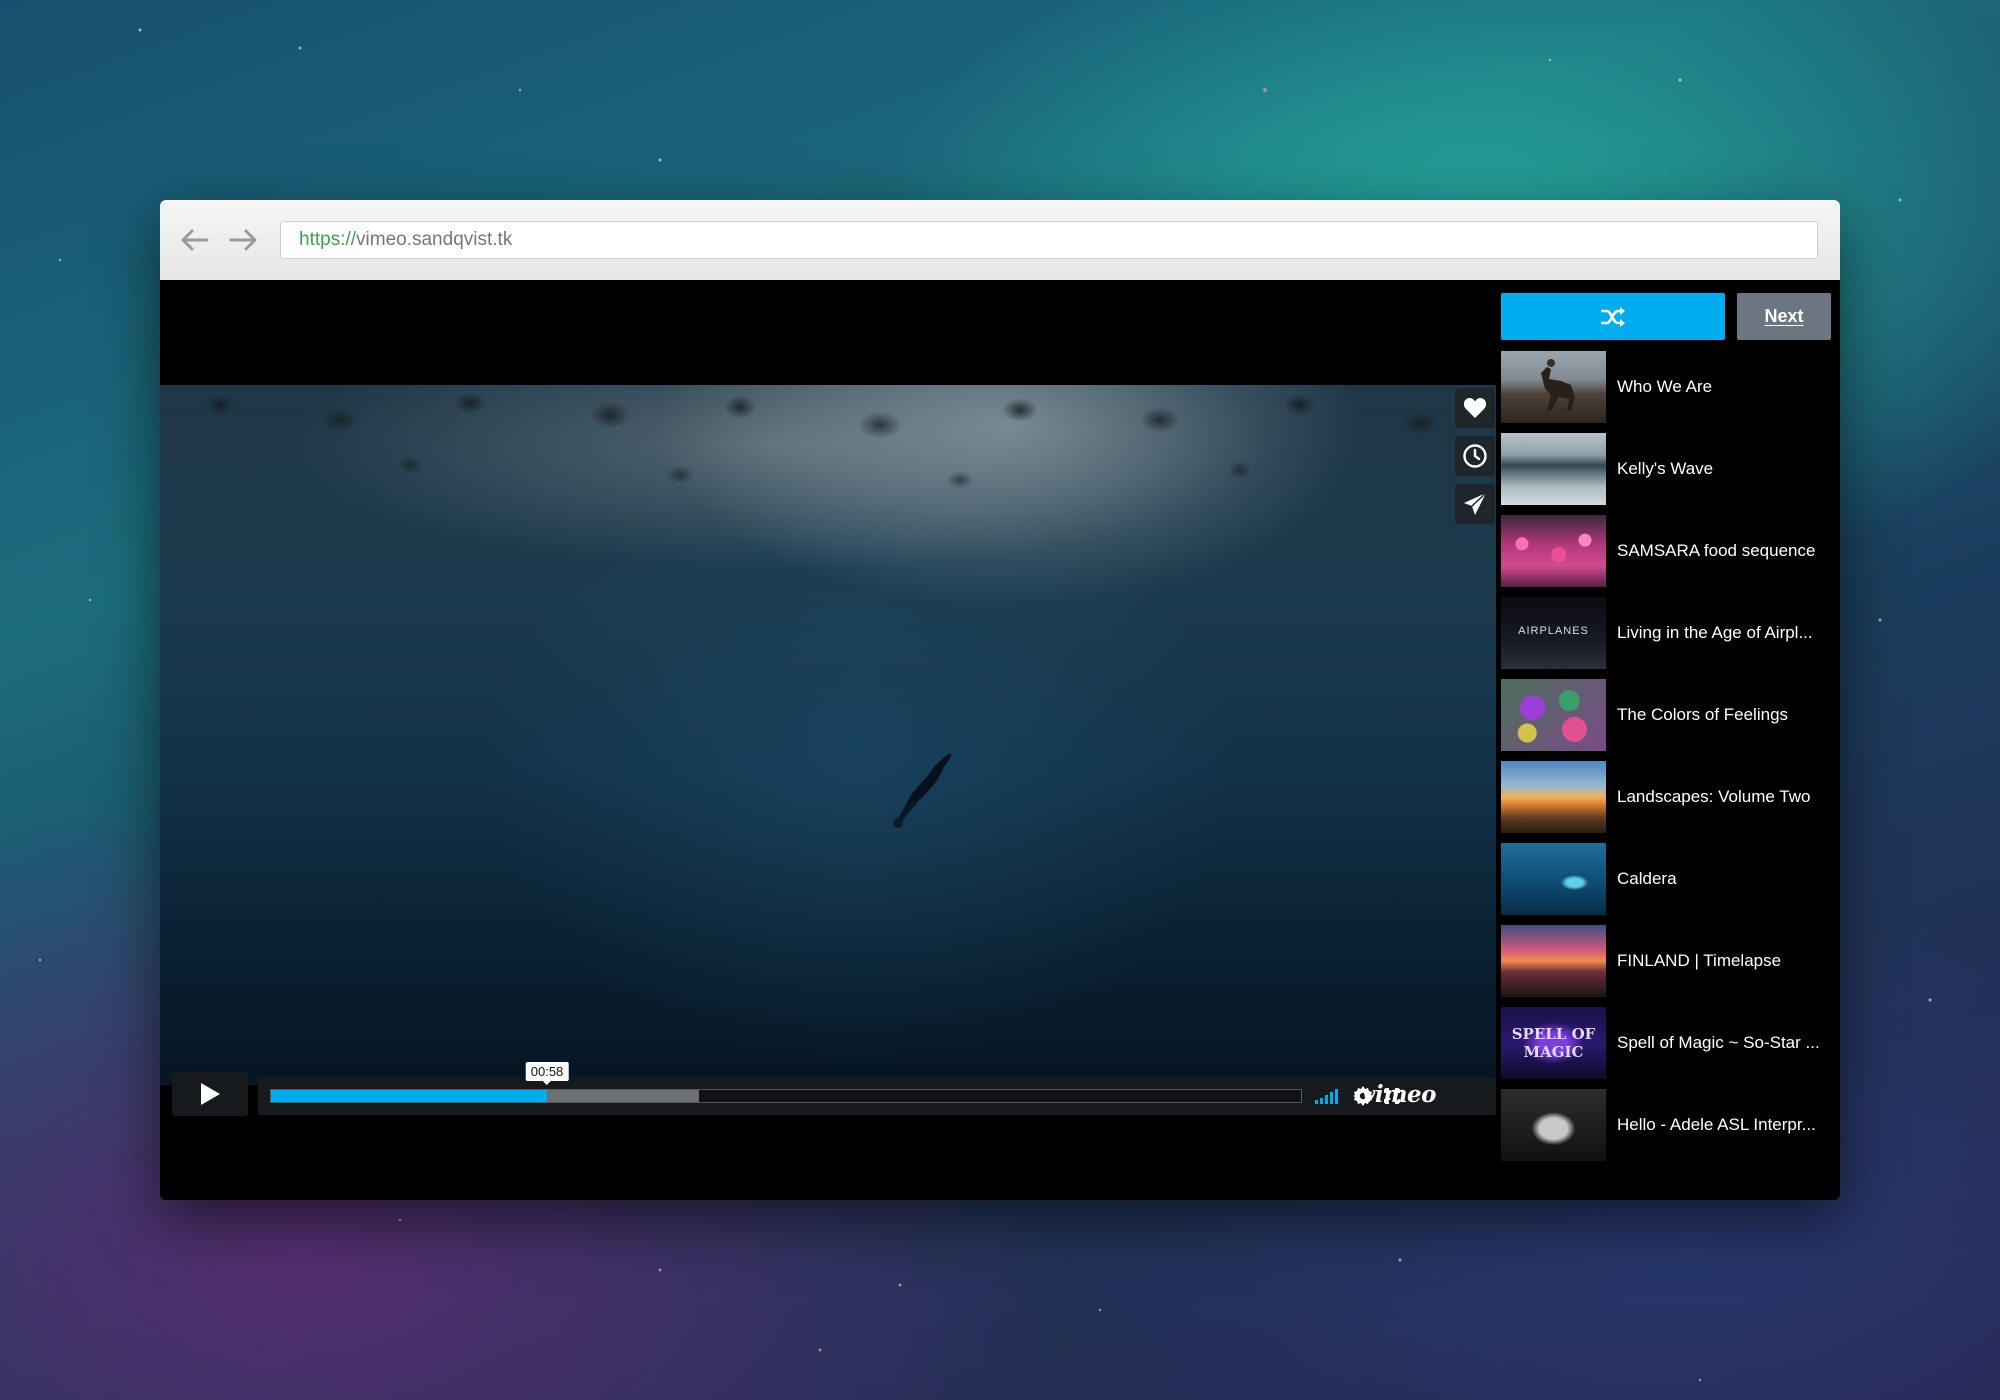 The image size is (2000, 1400). What do you see at coordinates (1703, 714) in the screenshot?
I see `playlist-item-title: The Colors of Feelings` at bounding box center [1703, 714].